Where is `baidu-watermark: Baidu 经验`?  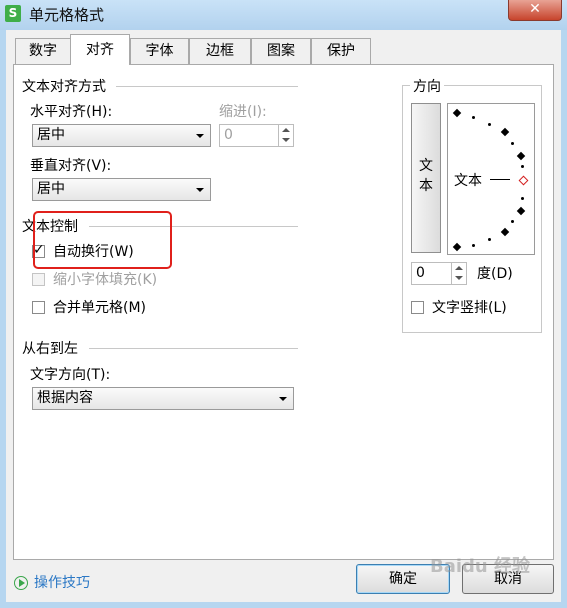 baidu-watermark: Baidu 经验 is located at coordinates (480, 566).